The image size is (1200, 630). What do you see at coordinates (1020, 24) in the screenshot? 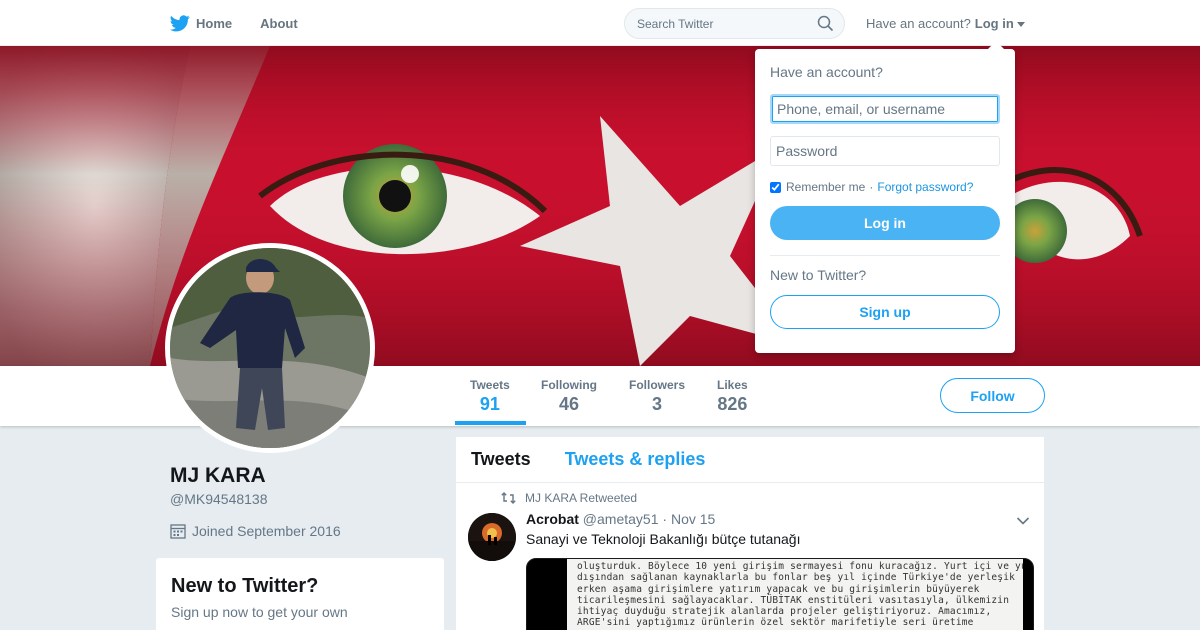
I see `caret-down-icon` at bounding box center [1020, 24].